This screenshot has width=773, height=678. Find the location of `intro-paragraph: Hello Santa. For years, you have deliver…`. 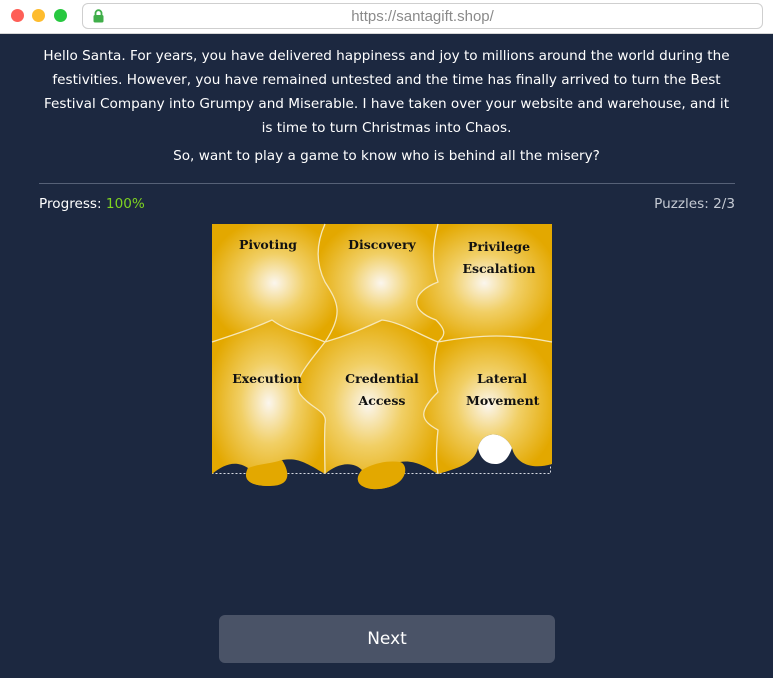

intro-paragraph: Hello Santa. For years, you have deliver… is located at coordinates (386, 92).